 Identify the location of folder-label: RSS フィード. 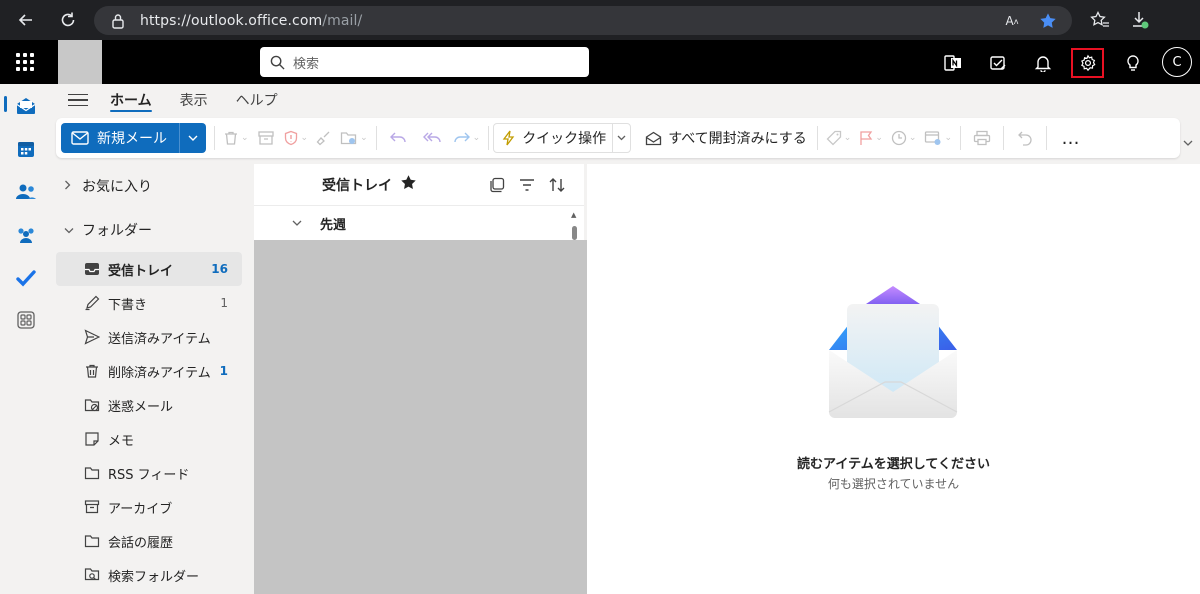
(149, 475).